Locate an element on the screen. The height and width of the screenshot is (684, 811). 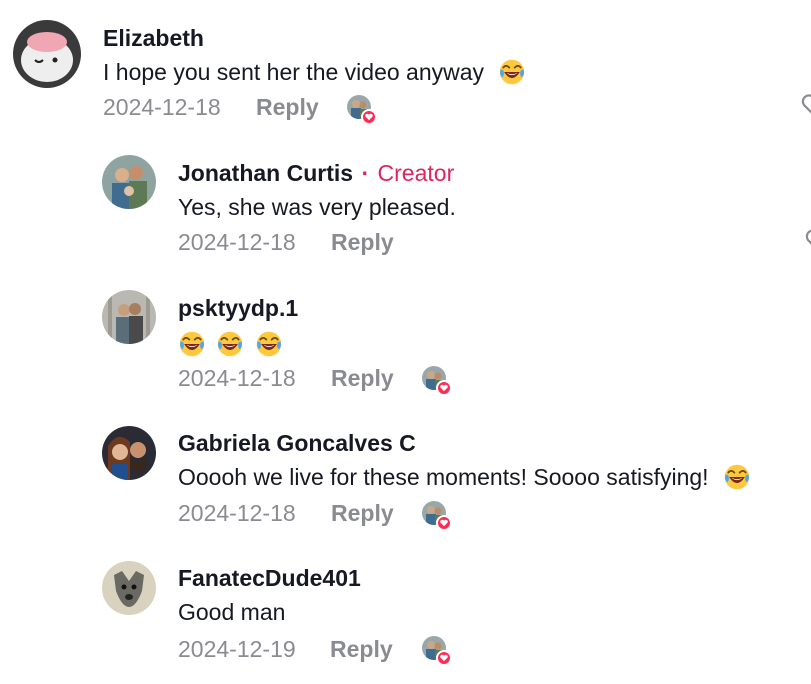
comment-username-row: Jonathan Curtis · Creator is located at coordinates (316, 173).